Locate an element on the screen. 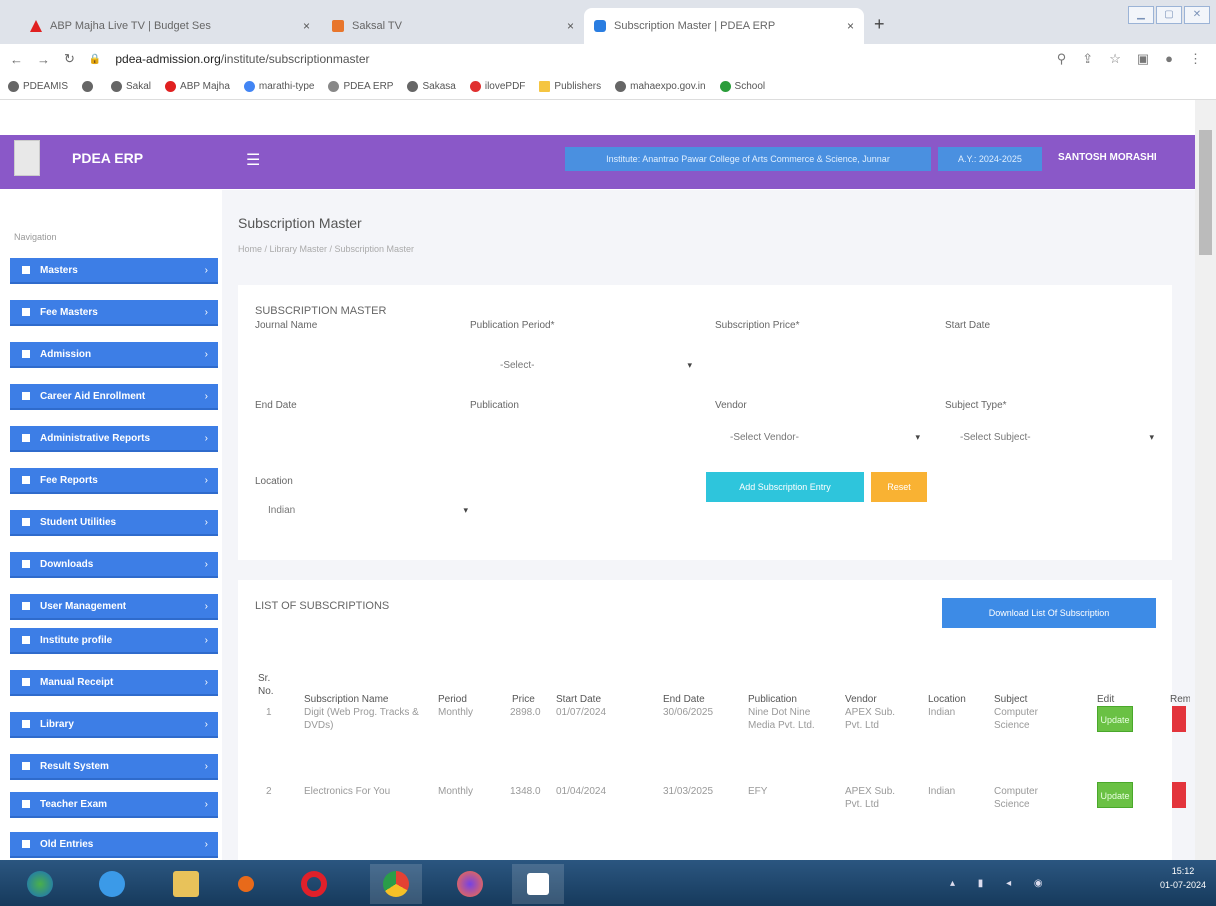 Image resolution: width=1216 pixels, height=906 pixels. bookmark-item: School is located at coordinates (742, 86).